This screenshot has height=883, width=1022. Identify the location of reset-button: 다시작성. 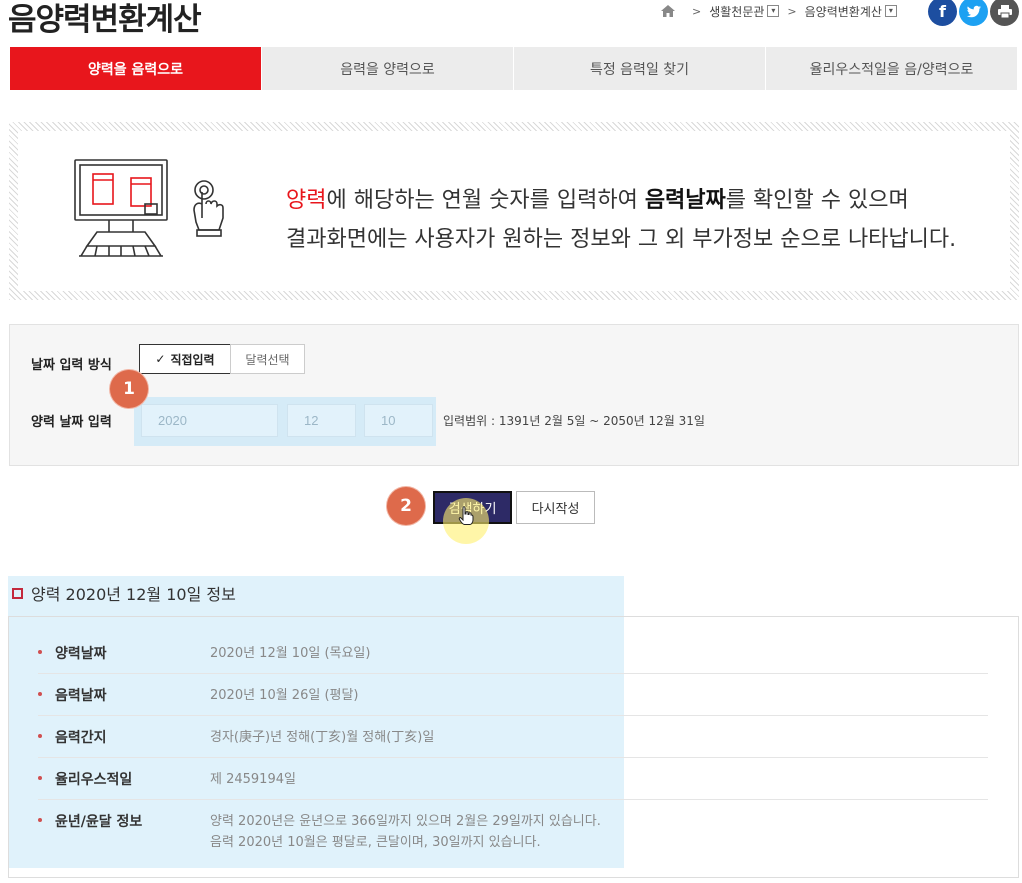
(555, 507).